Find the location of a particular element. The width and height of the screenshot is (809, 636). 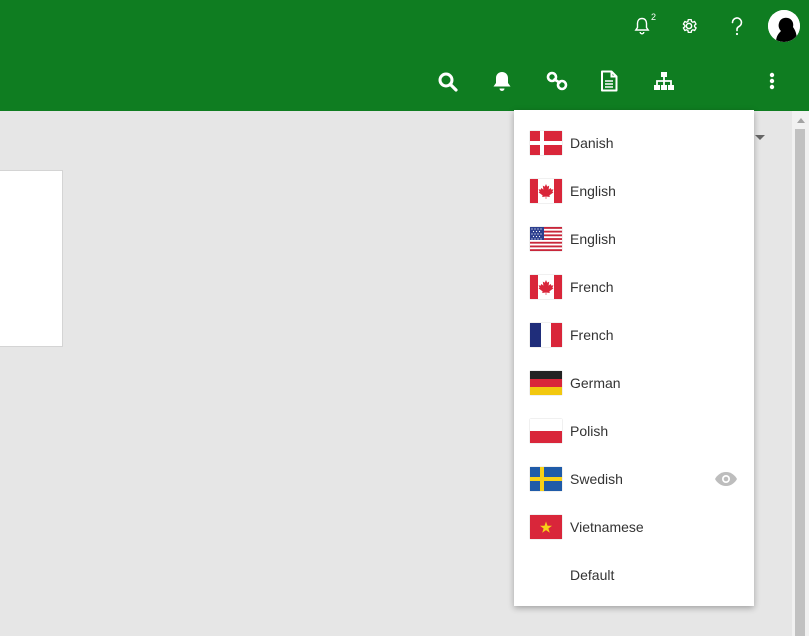

help-button is located at coordinates (737, 26).